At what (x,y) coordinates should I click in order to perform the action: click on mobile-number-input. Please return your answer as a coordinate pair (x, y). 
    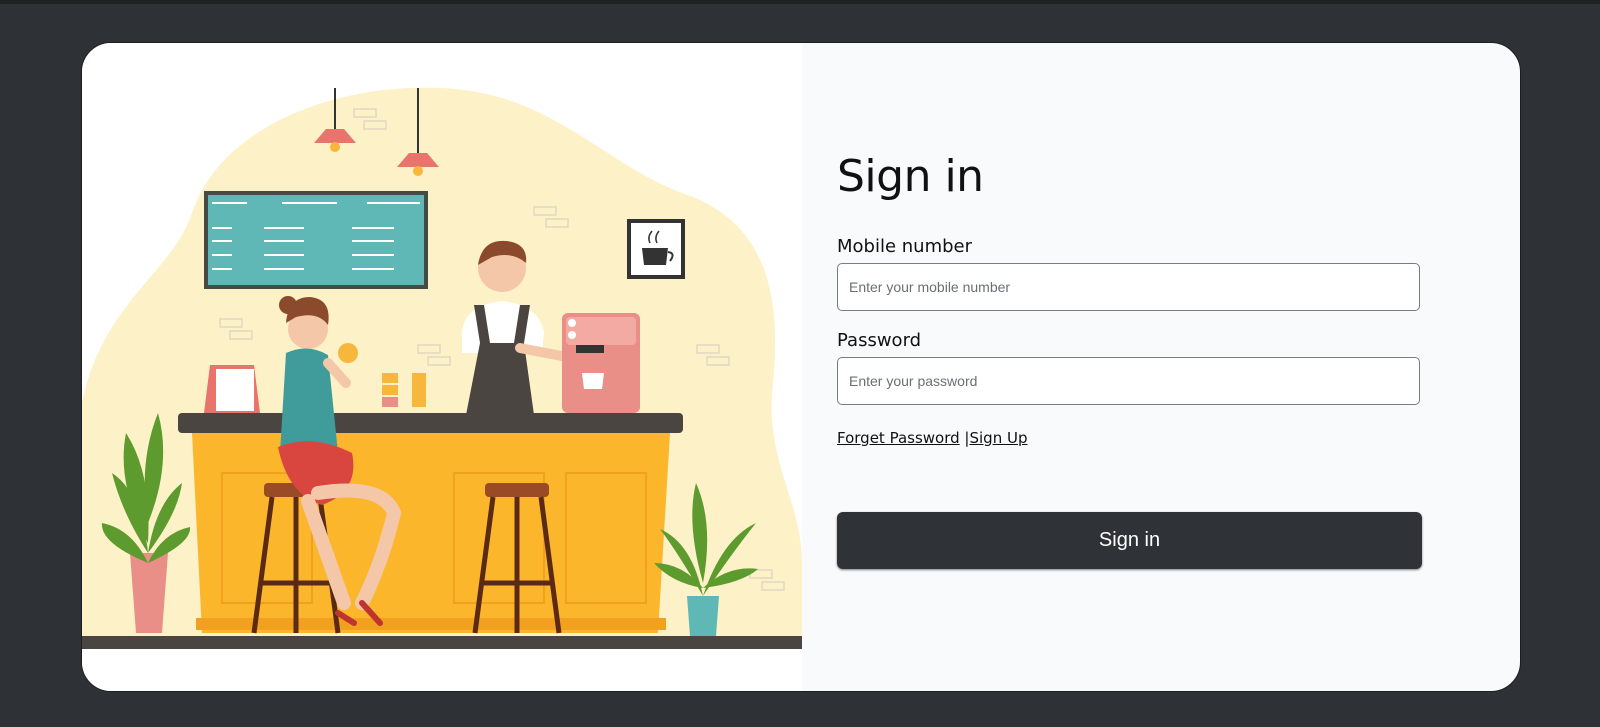
    Looking at the image, I should click on (1128, 287).